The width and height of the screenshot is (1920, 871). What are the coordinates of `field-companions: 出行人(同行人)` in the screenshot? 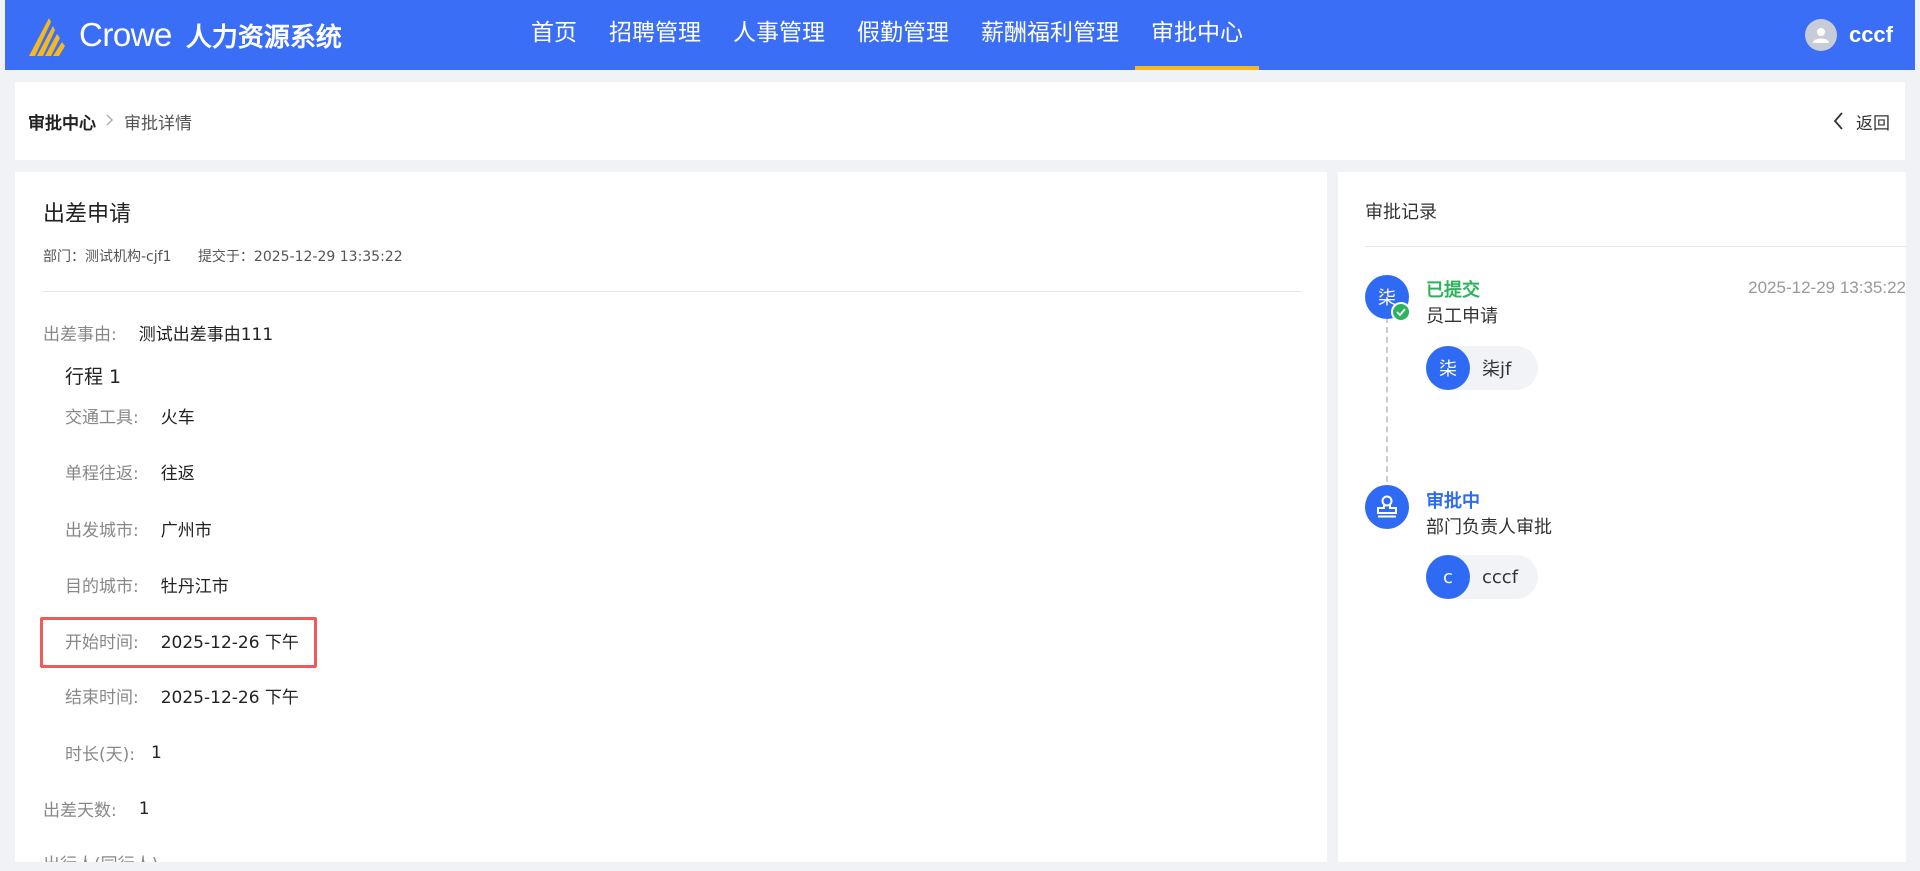 It's located at (100, 856).